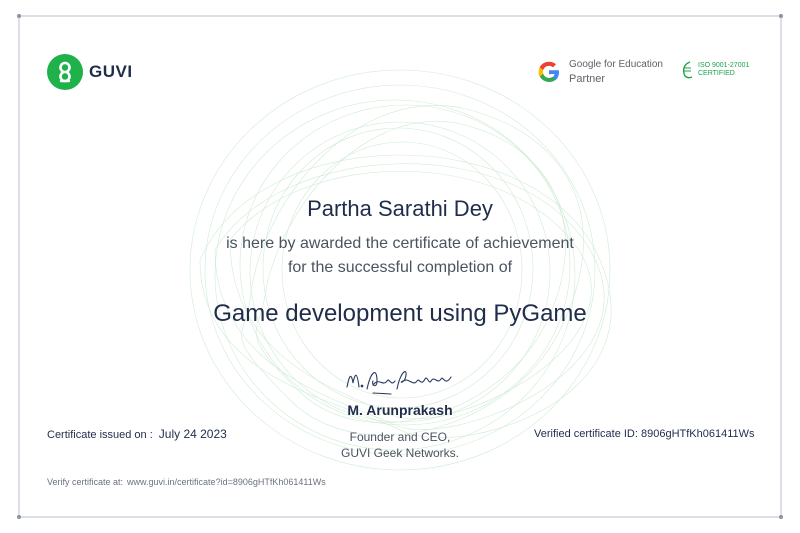  I want to click on signatory-organization: GUVI Geek Networks., so click(400, 453).